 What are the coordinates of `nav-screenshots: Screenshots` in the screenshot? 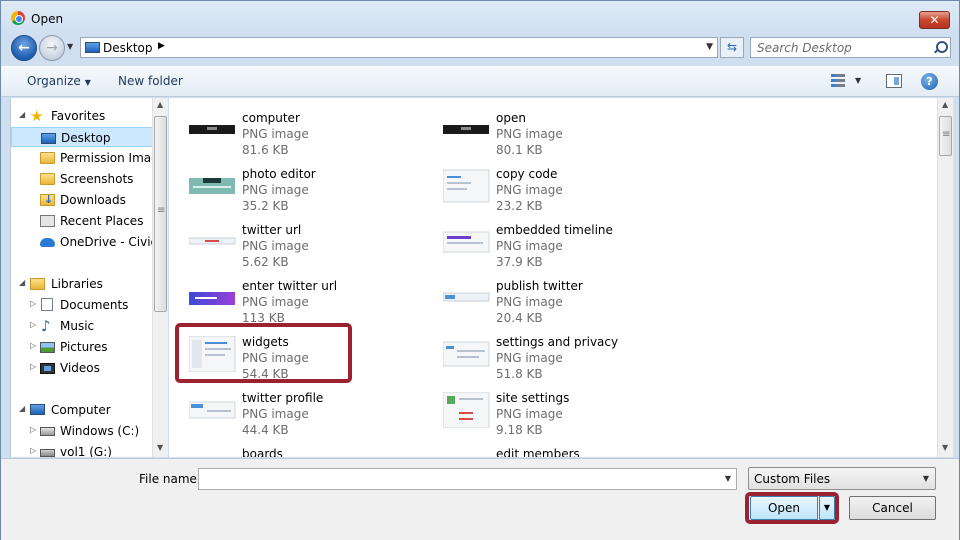 It's located at (81, 179).